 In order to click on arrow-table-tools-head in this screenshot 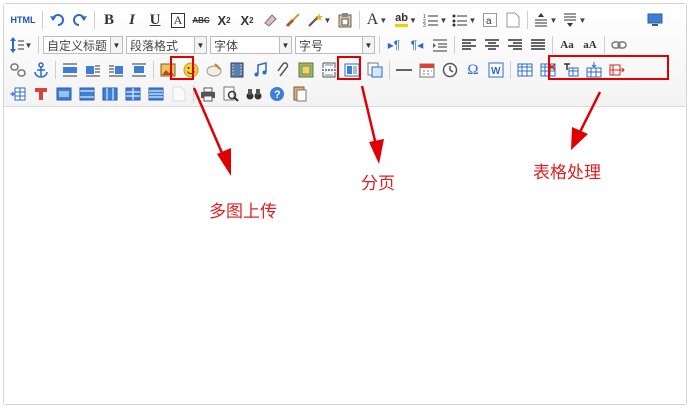, I will do `click(579, 138)`.